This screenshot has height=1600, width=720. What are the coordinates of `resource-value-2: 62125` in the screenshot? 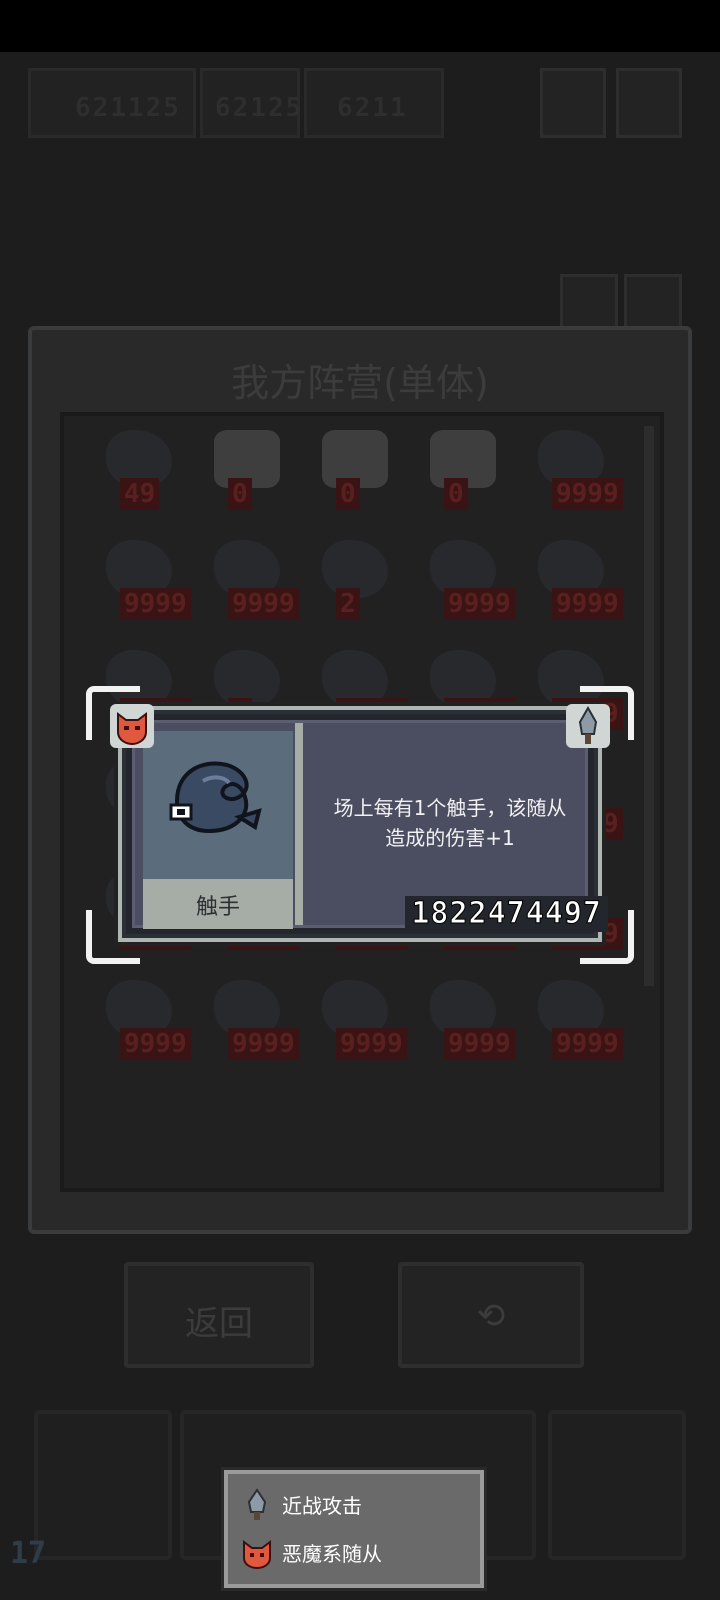 It's located at (259, 108).